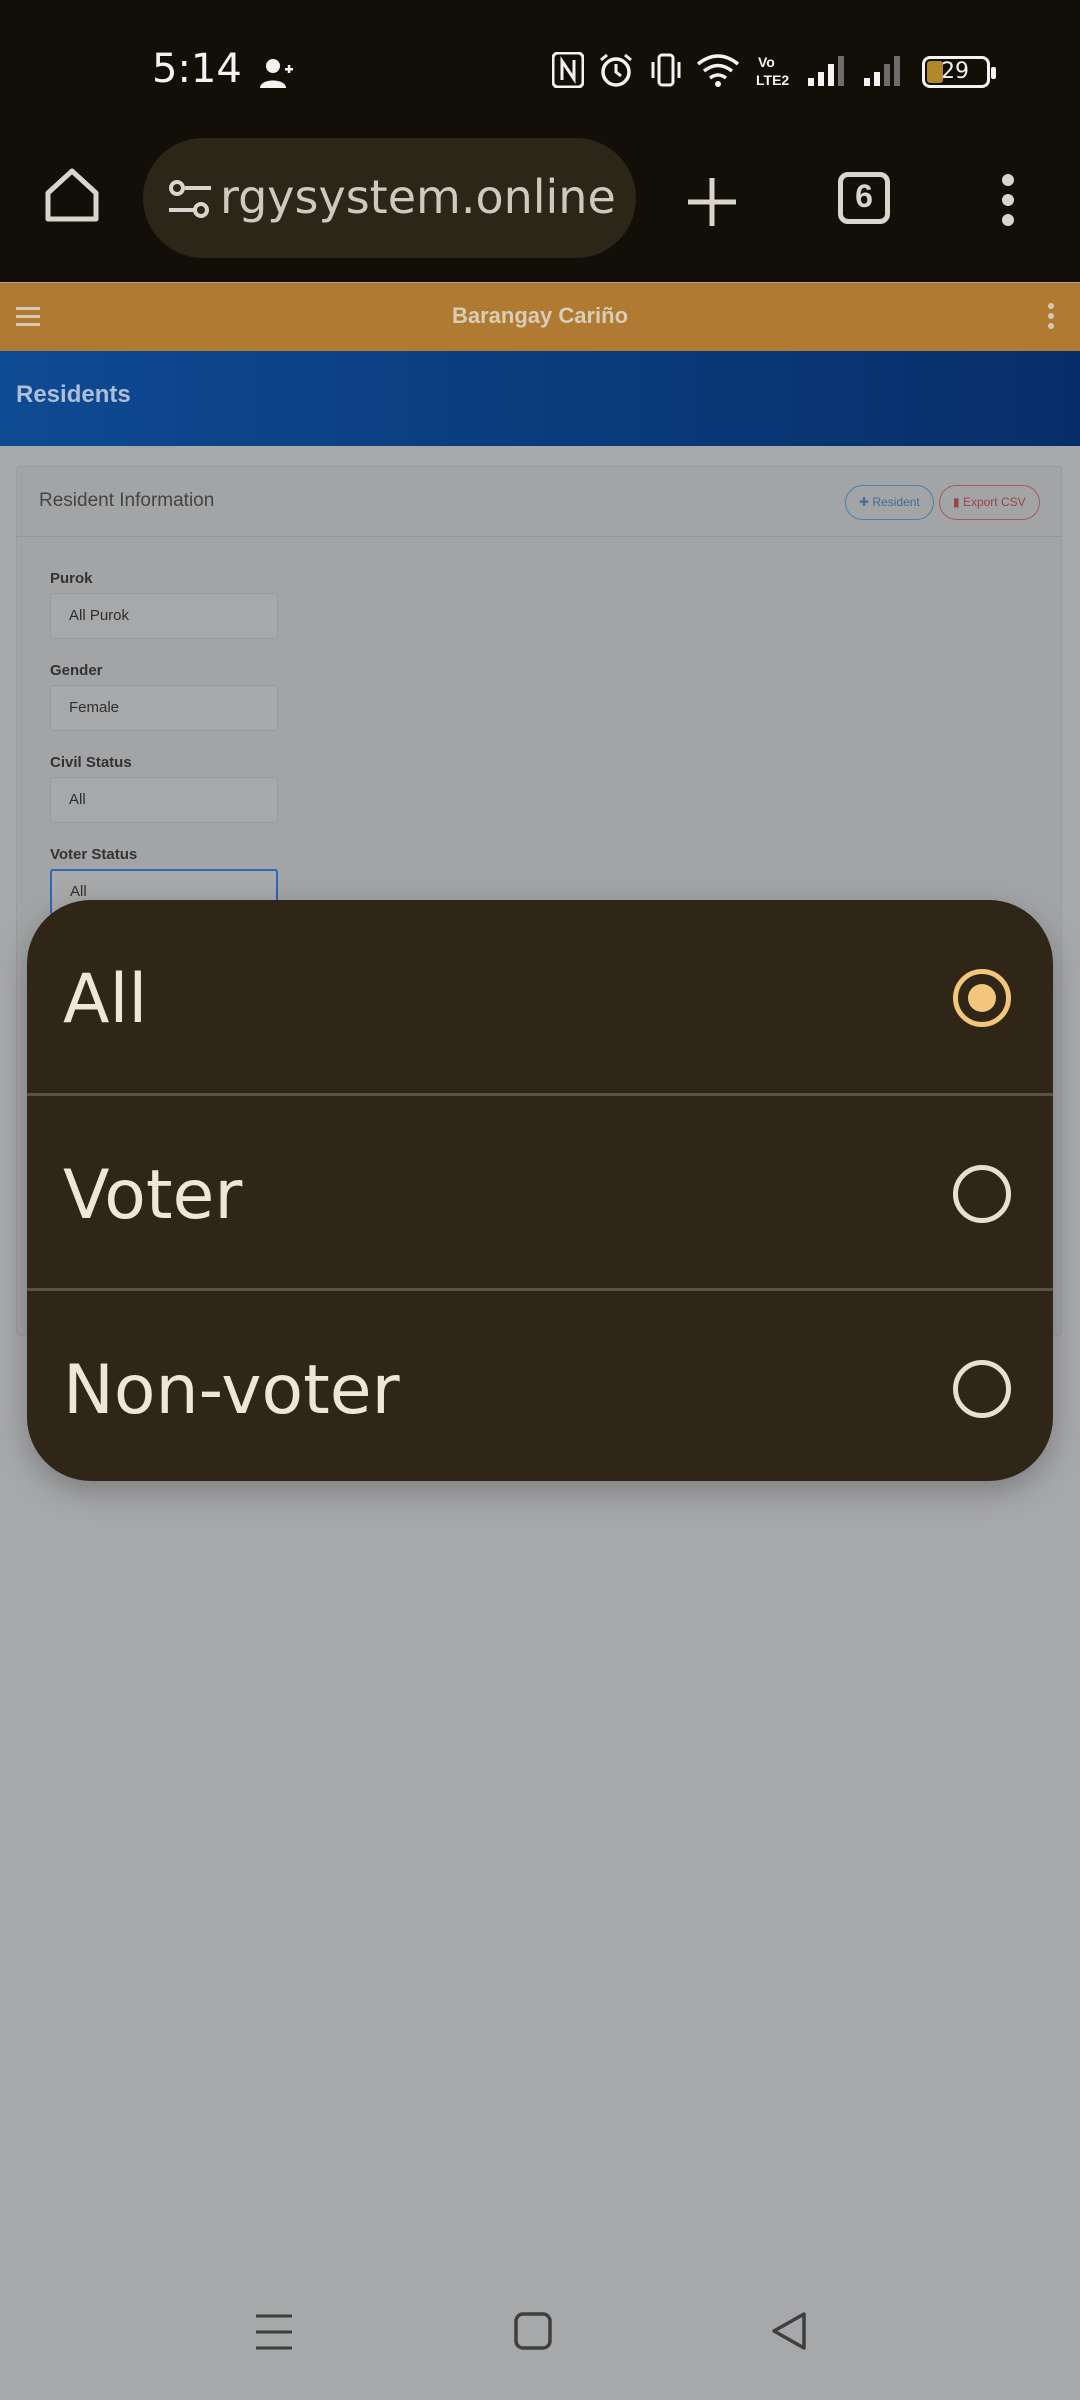 This screenshot has width=1080, height=2400. What do you see at coordinates (274, 2332) in the screenshot?
I see `recents-icon` at bounding box center [274, 2332].